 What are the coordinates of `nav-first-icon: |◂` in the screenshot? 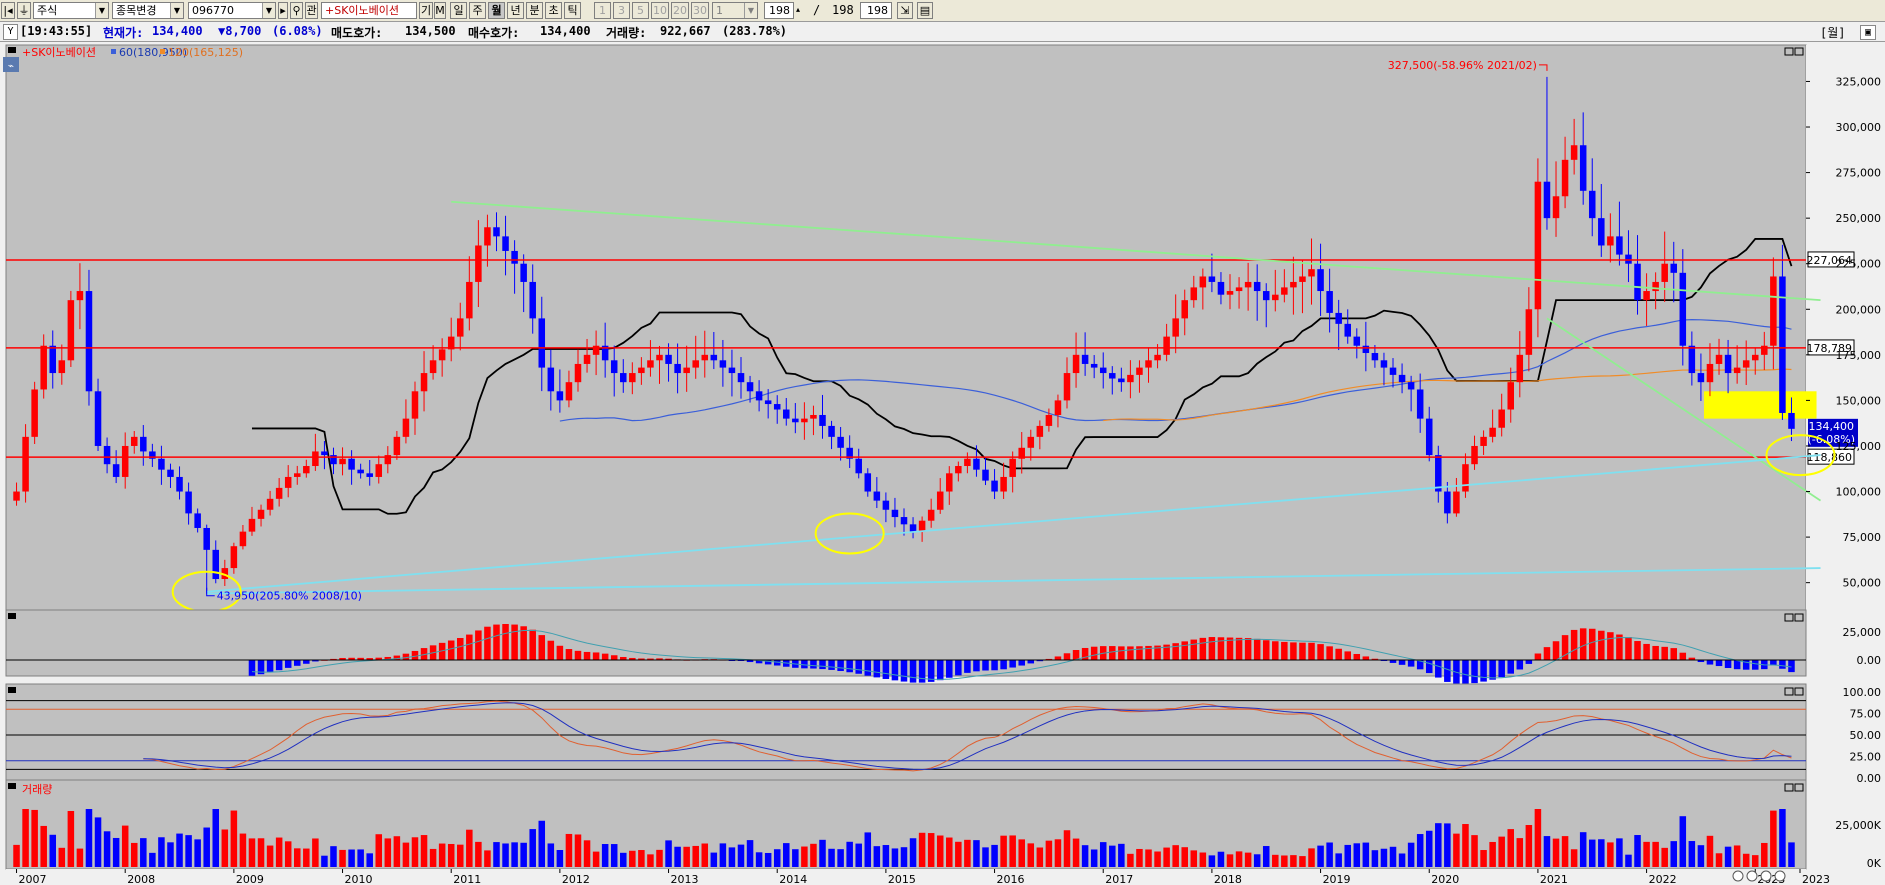 It's located at (8, 10).